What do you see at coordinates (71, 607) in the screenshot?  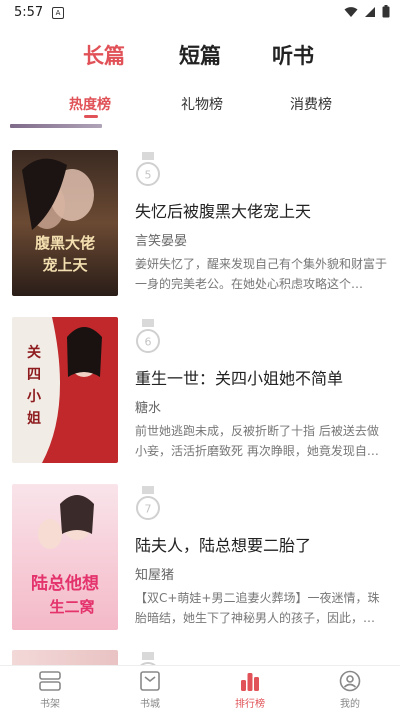 I see `svg-text: 生二窝` at bounding box center [71, 607].